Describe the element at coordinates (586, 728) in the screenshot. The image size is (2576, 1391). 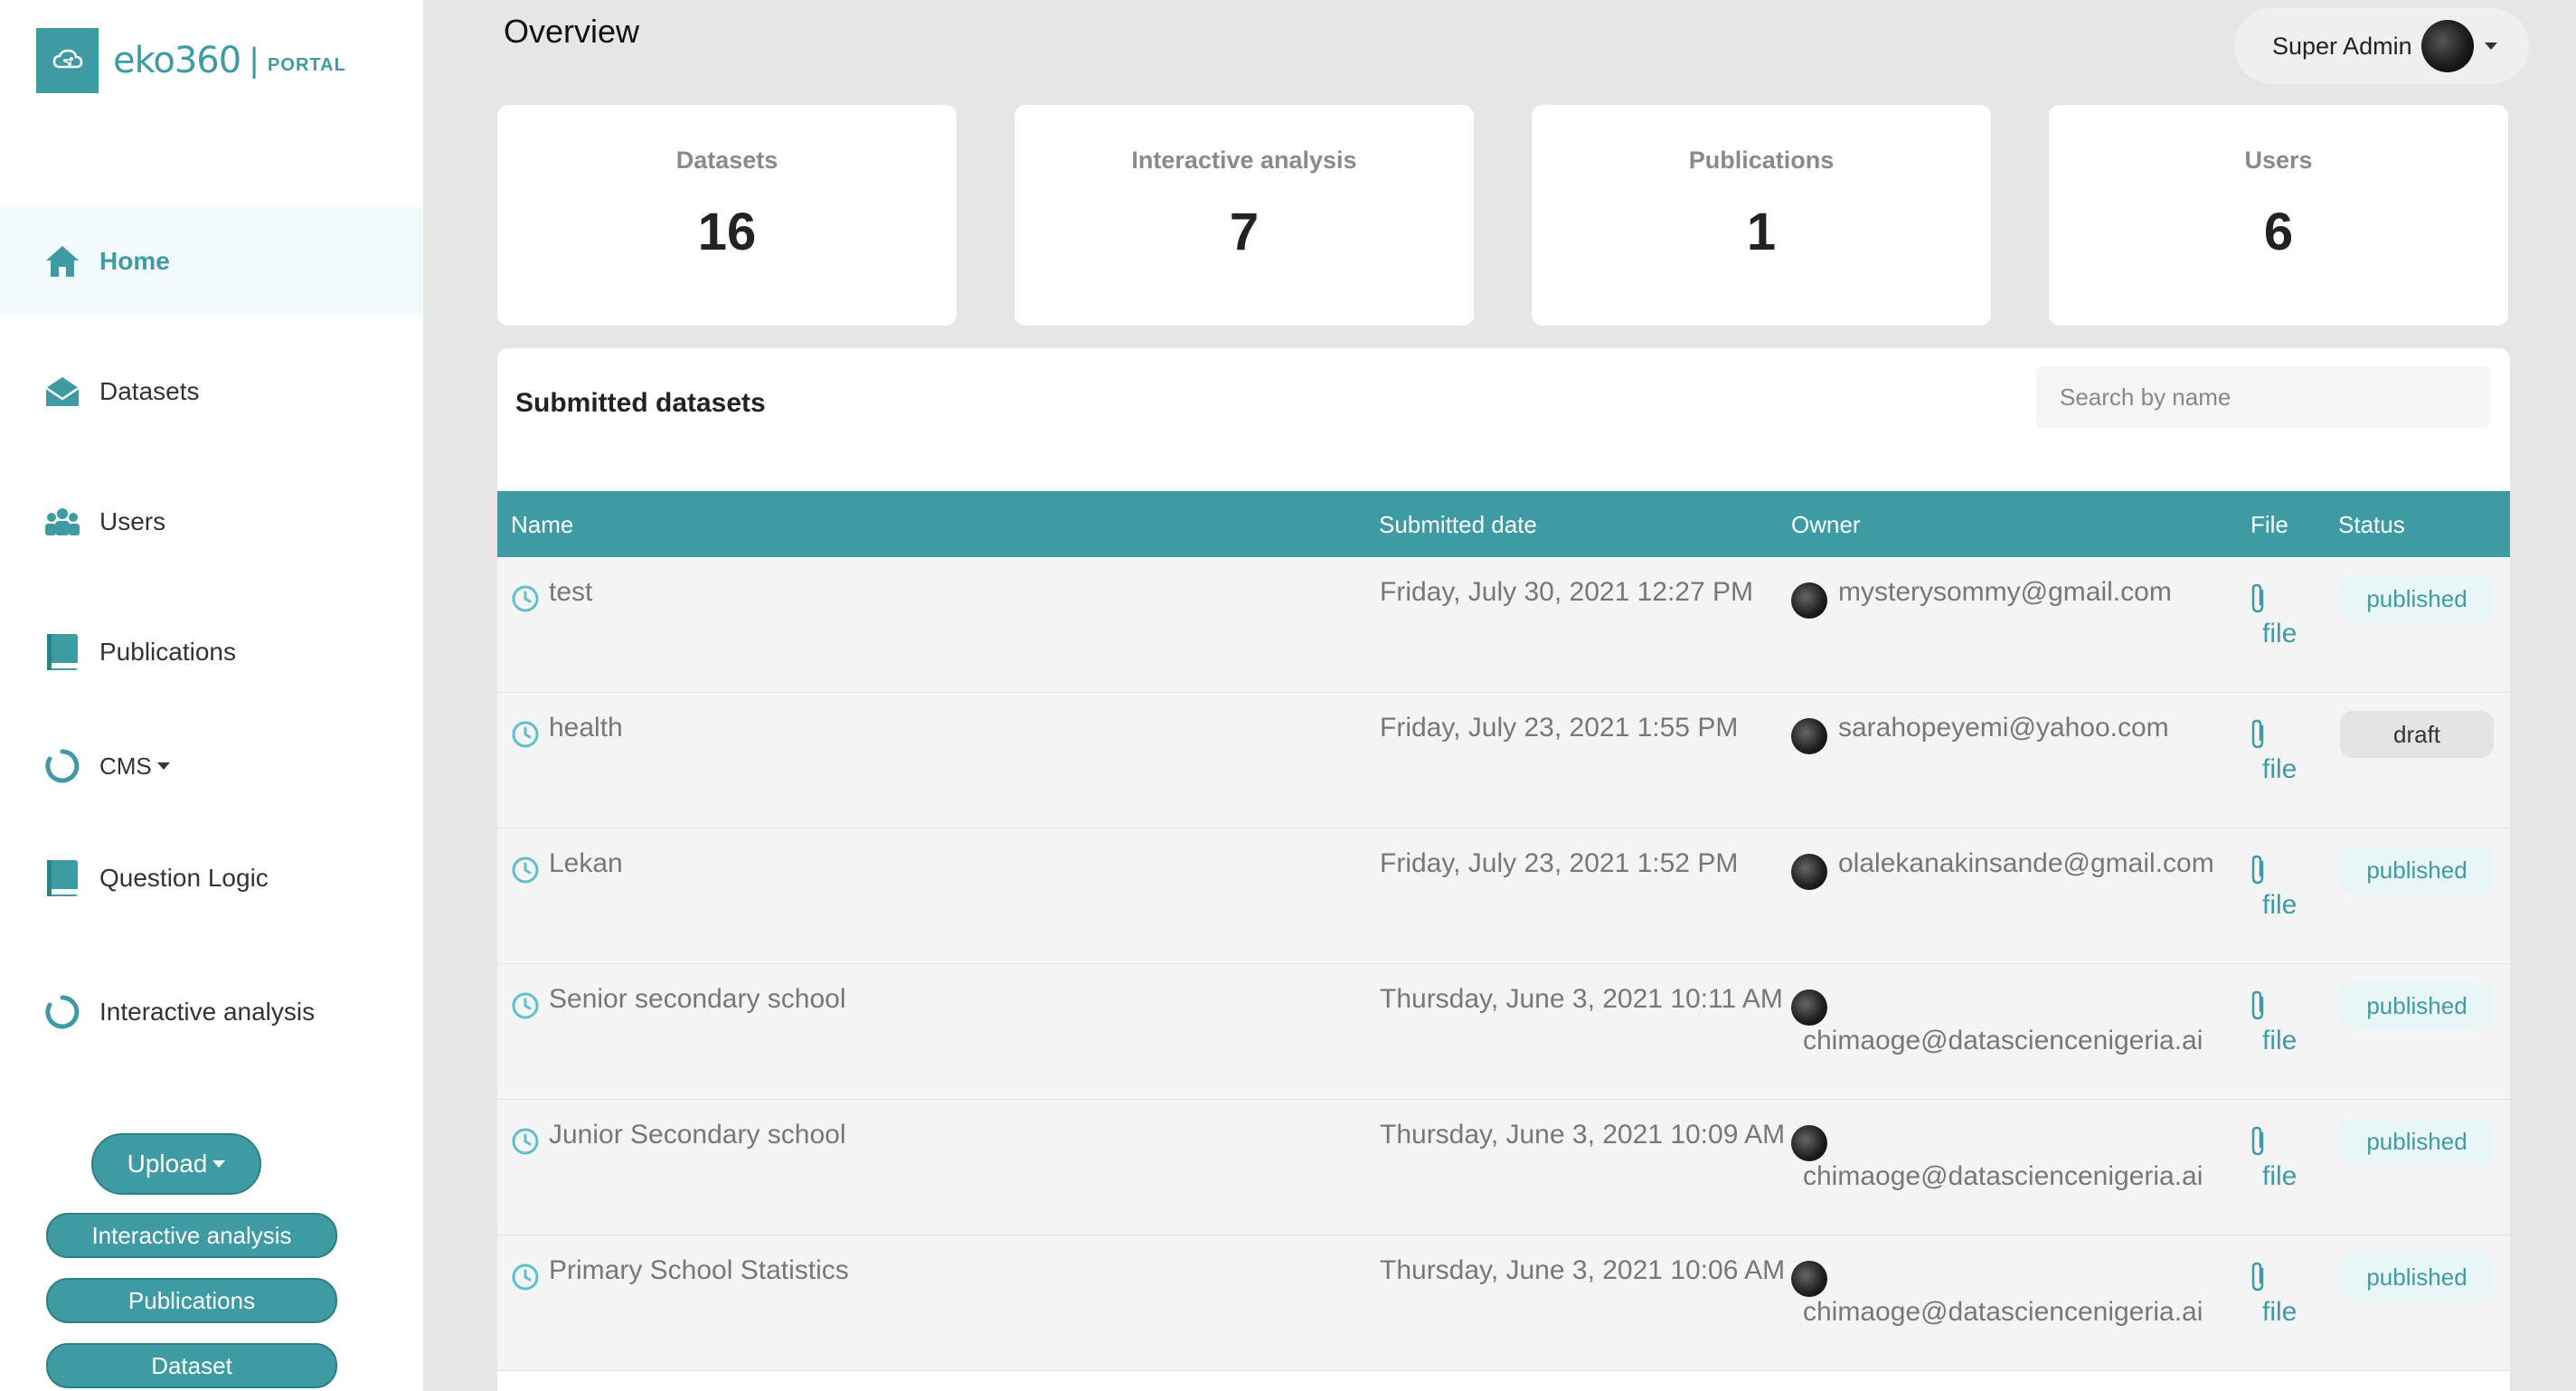
I see `dataset-name: health` at that location.